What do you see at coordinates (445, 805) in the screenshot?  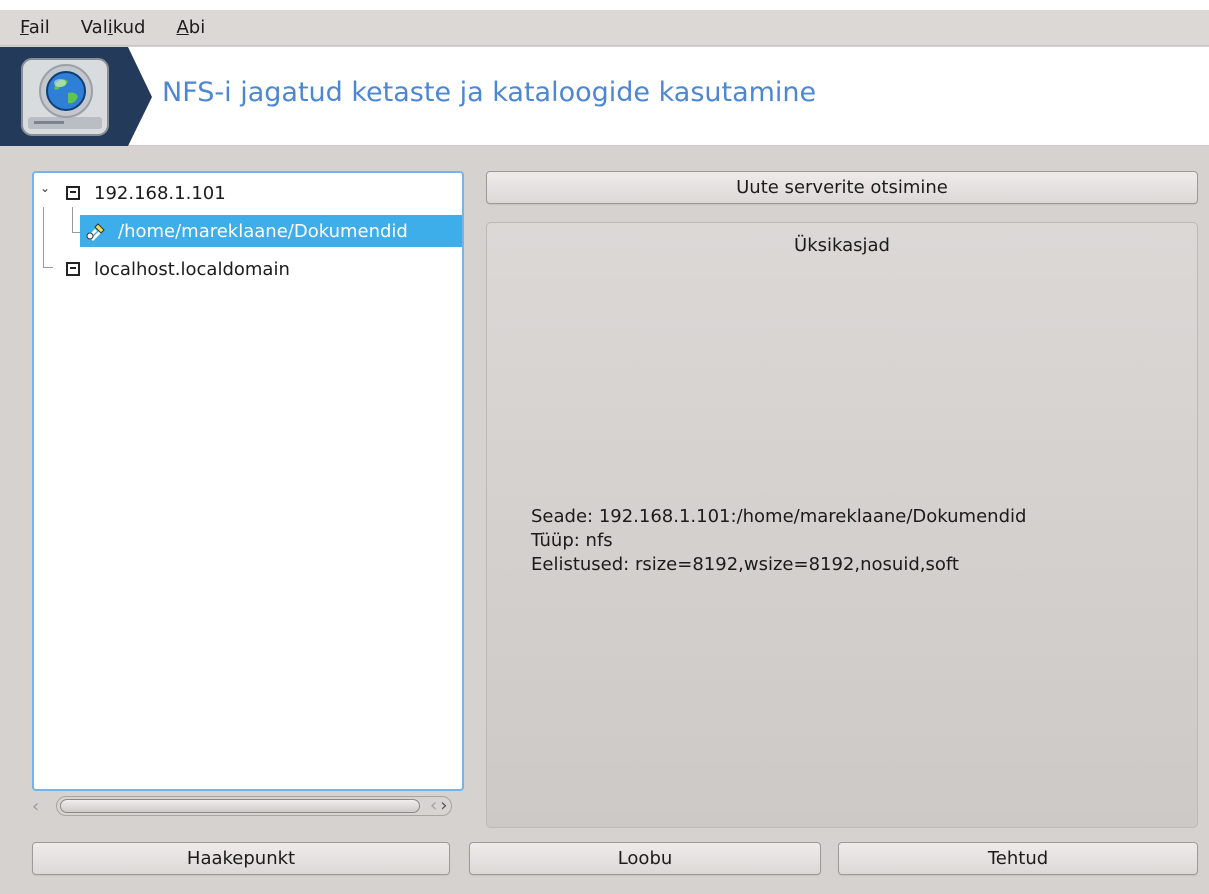 I see `scroll-right-icon: ›` at bounding box center [445, 805].